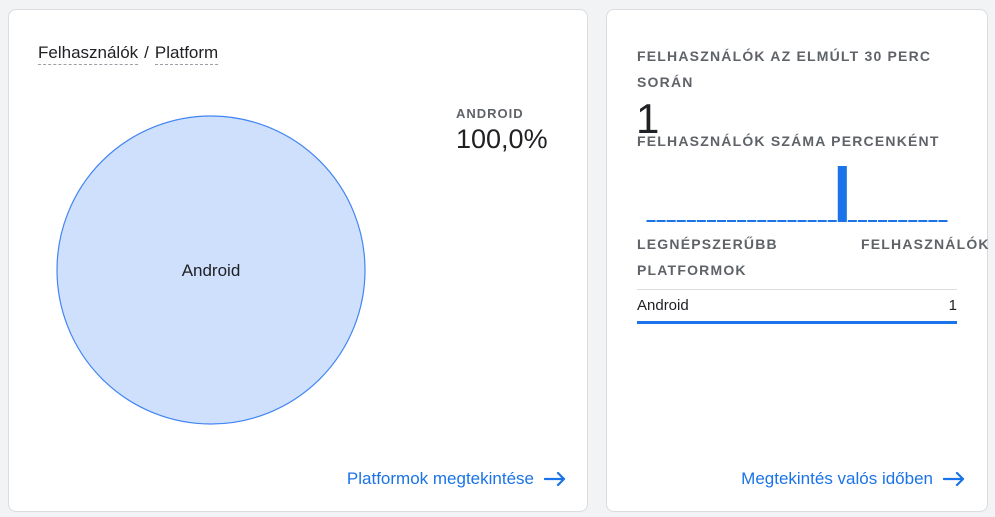  Describe the element at coordinates (797, 194) in the screenshot. I see `per-minute-bar-chart` at that location.